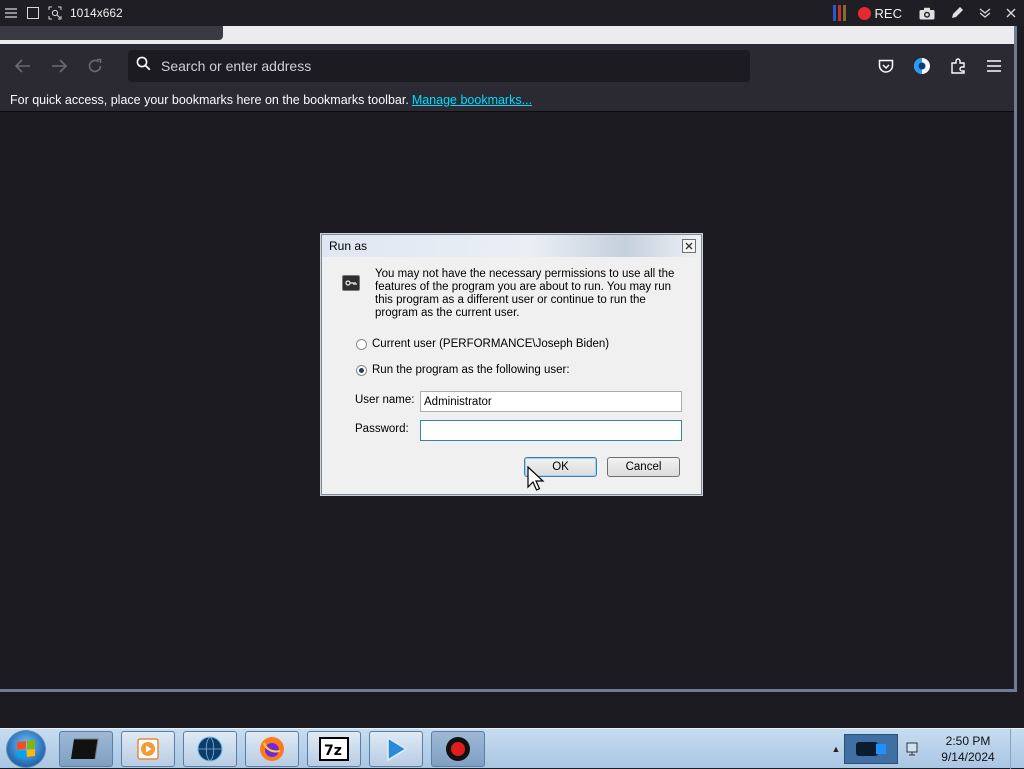 The height and width of the screenshot is (769, 1024). I want to click on taskbar-7zip: 7z, so click(334, 749).